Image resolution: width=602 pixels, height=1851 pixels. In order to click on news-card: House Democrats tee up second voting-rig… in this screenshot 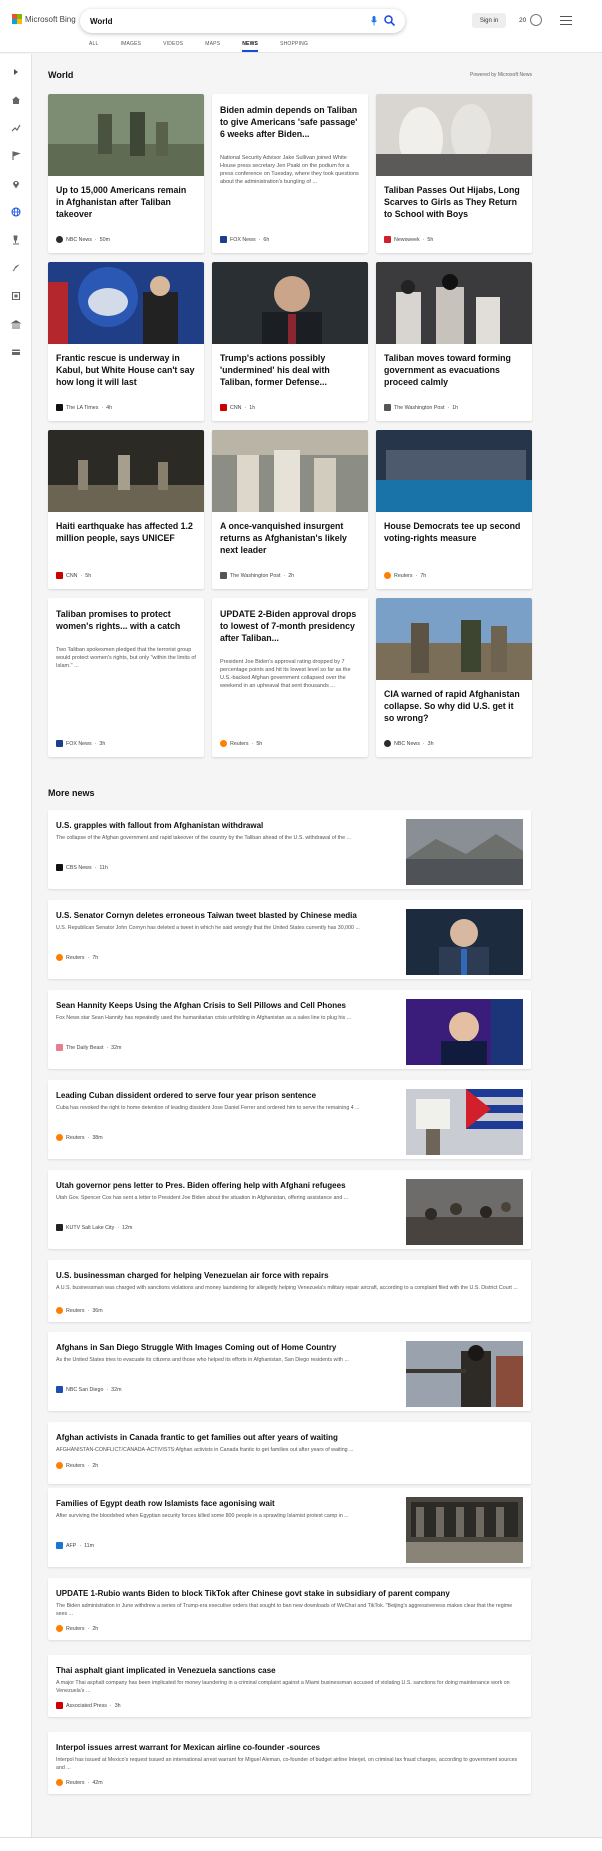, I will do `click(454, 509)`.